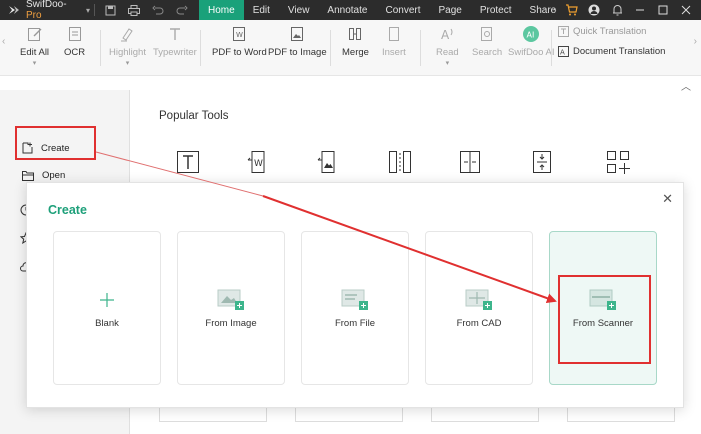 The image size is (701, 434). Describe the element at coordinates (75, 52) in the screenshot. I see `ocr-label: OCR` at that location.